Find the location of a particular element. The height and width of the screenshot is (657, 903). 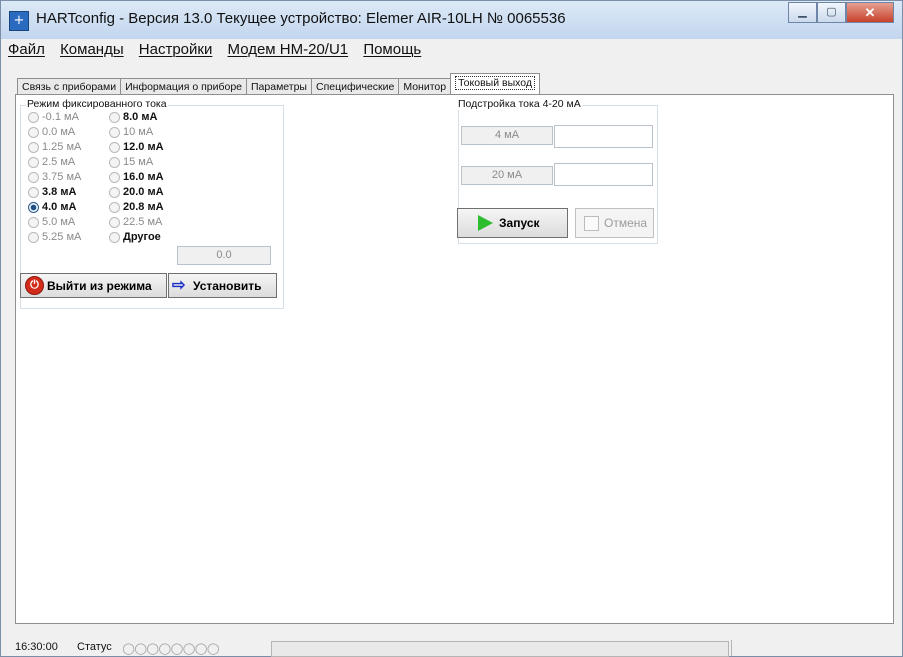

current-option-radio: 20.0 мА is located at coordinates (136, 192).